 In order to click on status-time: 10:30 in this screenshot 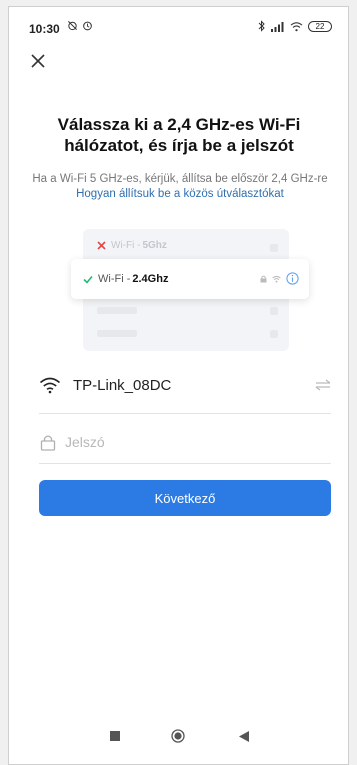, I will do `click(44, 29)`.